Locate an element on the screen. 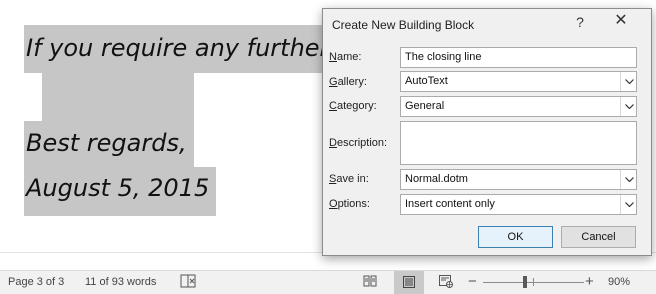 Image resolution: width=656 pixels, height=294 pixels. dialog-title: Create New Building Block is located at coordinates (403, 25).